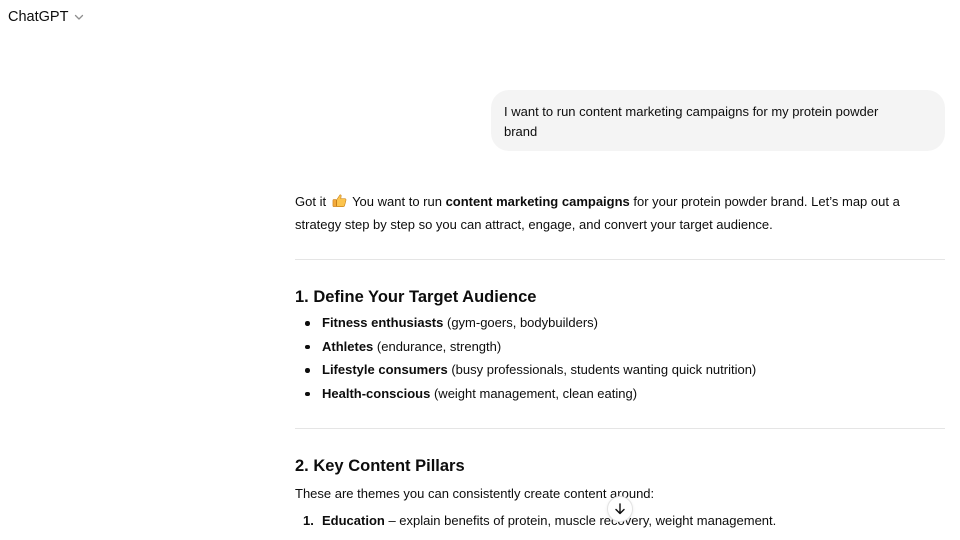 The image size is (960, 540). Describe the element at coordinates (437, 346) in the screenshot. I see `list-item-text: (endurance, strength)` at that location.